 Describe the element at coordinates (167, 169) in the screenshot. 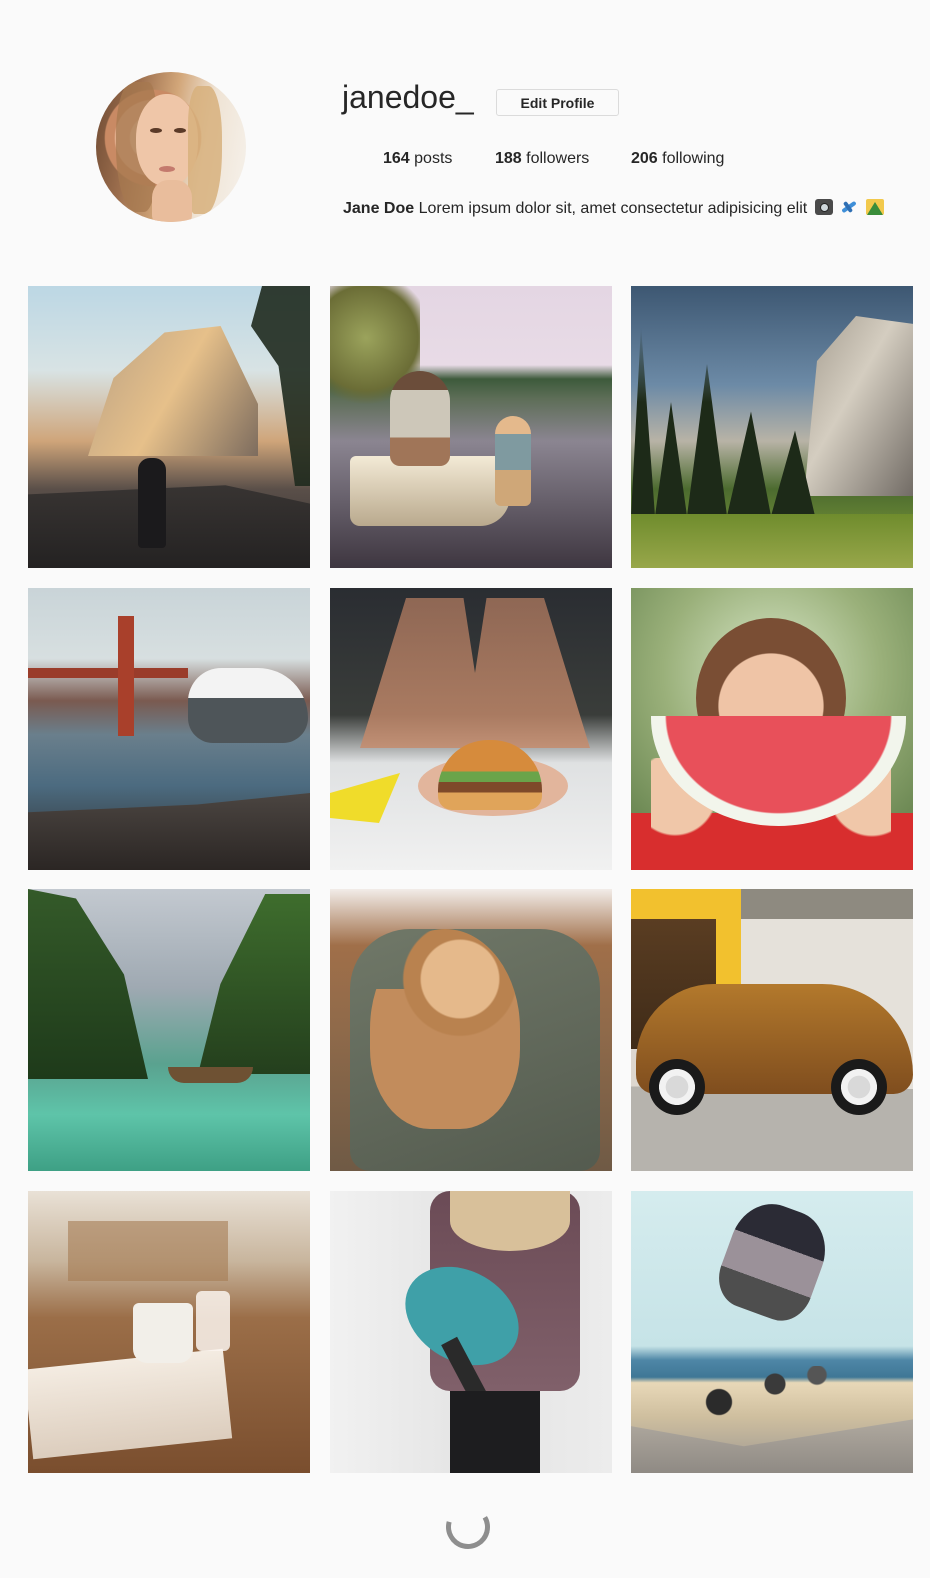

I see `avatar-lips` at that location.